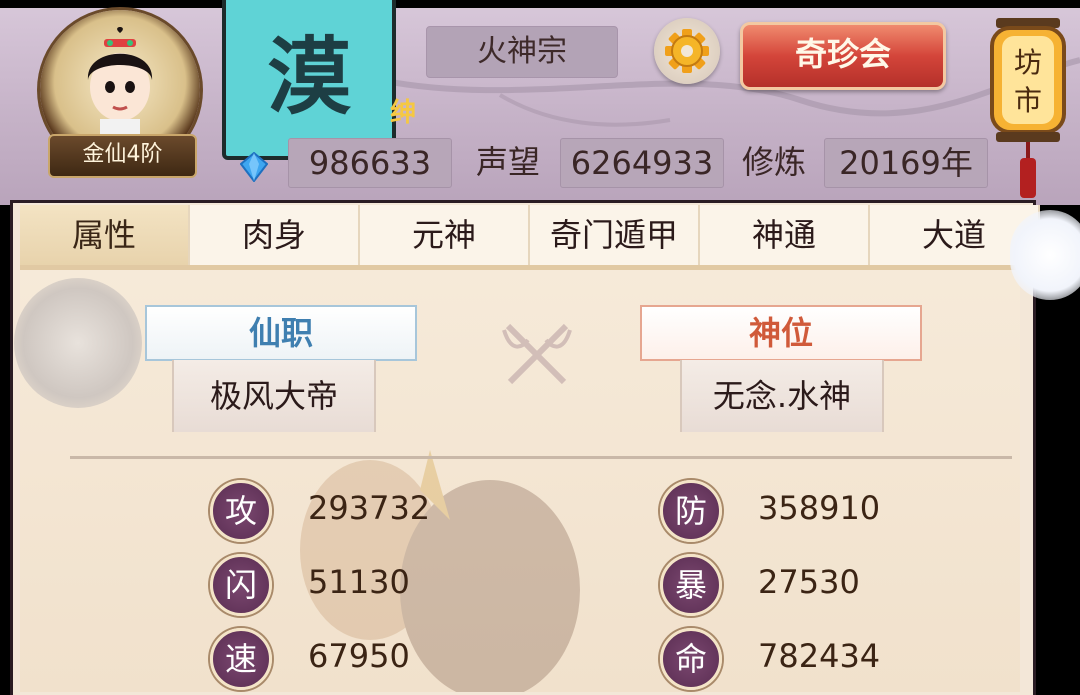 Image resolution: width=1080 pixels, height=695 pixels. What do you see at coordinates (122, 156) in the screenshot?
I see `cultivation-rank-badge: 金仙4阶` at bounding box center [122, 156].